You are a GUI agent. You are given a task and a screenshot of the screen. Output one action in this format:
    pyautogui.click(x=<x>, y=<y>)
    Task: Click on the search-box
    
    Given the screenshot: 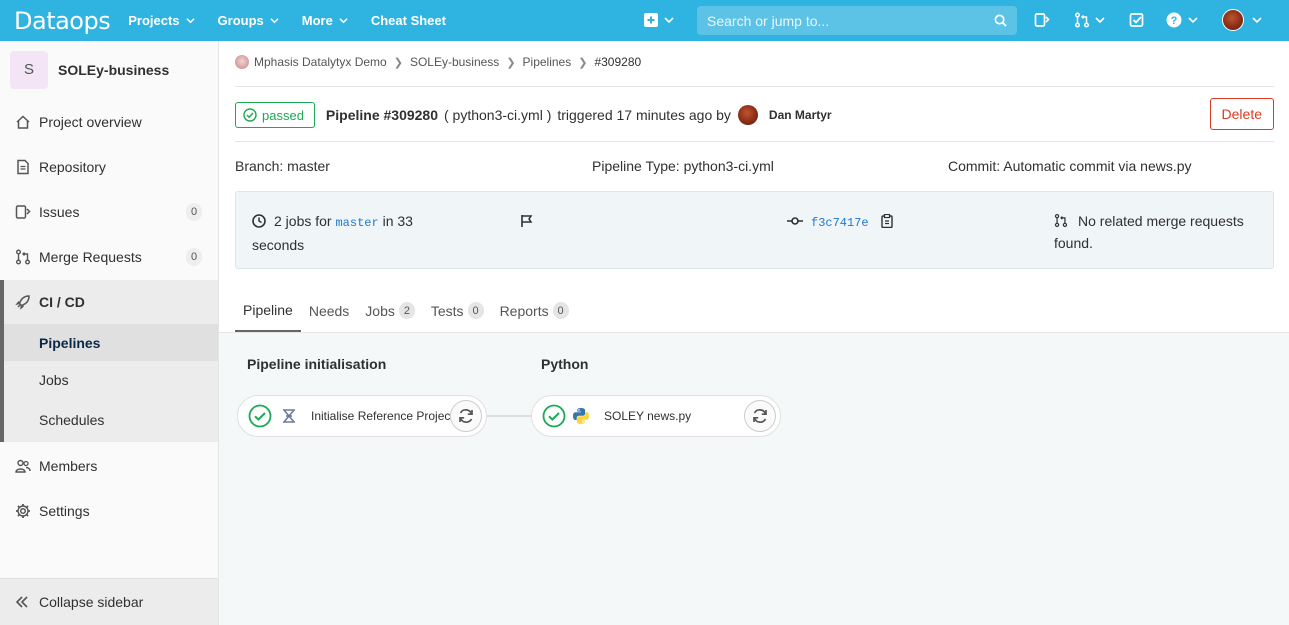 What is the action you would take?
    pyautogui.click(x=857, y=20)
    